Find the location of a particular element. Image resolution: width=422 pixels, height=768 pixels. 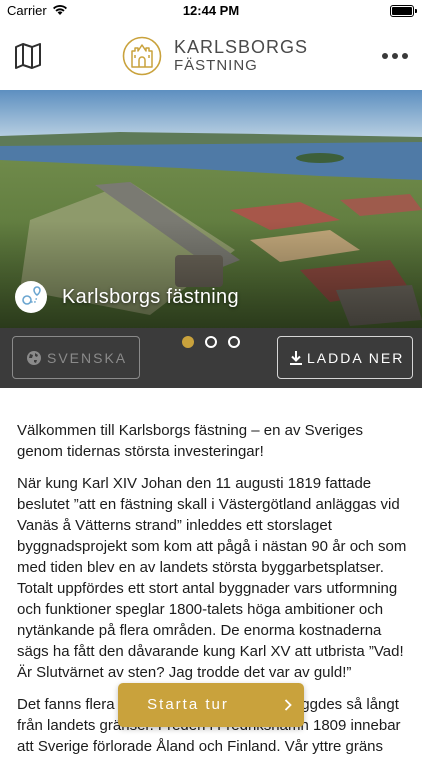

download-label: LADDA NER is located at coordinates (356, 358).